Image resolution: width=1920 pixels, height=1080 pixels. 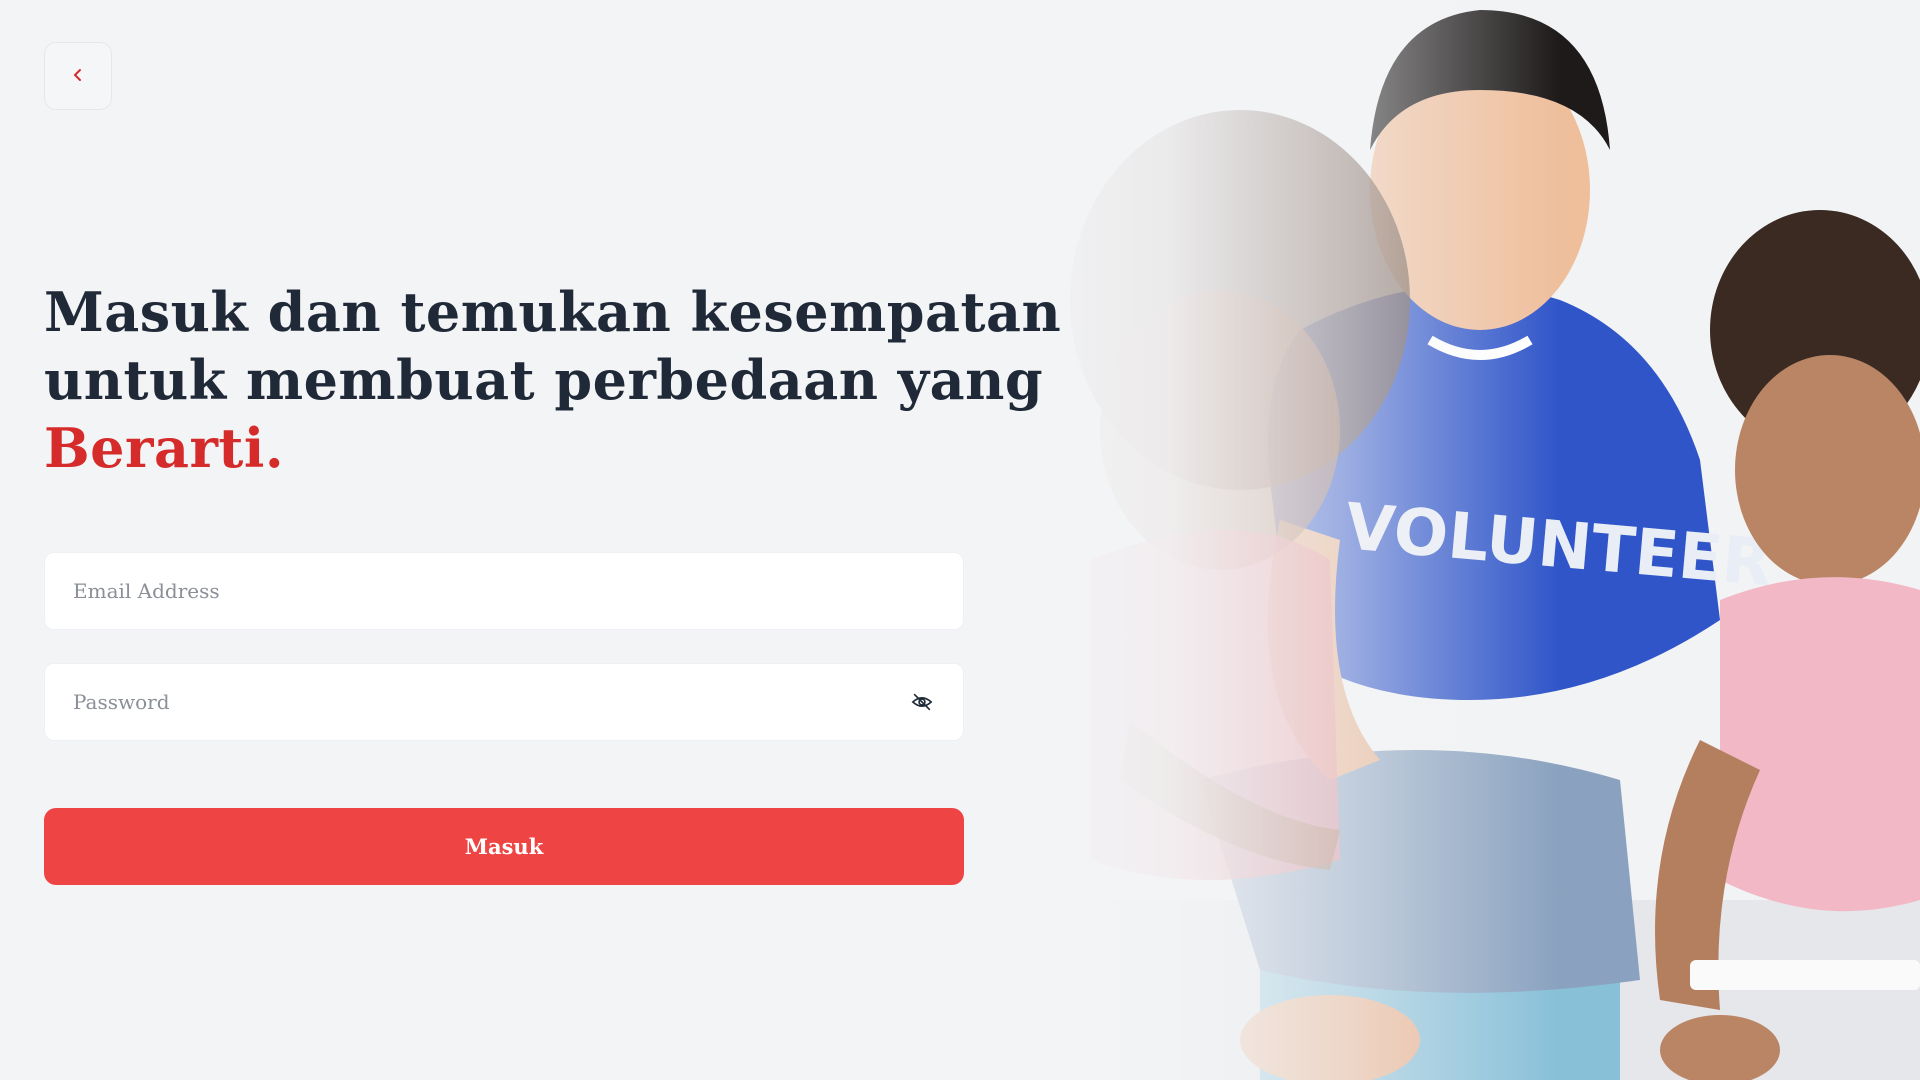 I want to click on email-field, so click(x=504, y=591).